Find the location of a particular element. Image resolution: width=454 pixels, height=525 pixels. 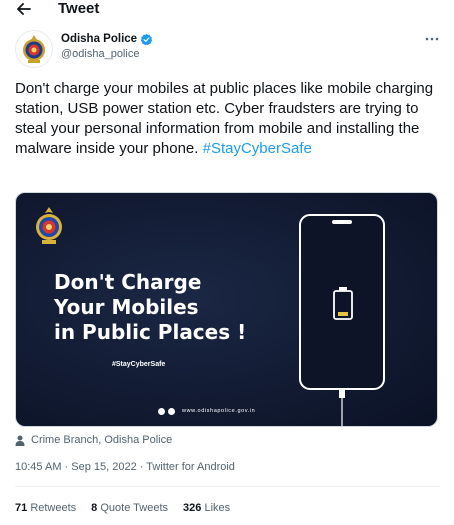

tweet-stats: 71 Retweets 8 Quote Tweets 326 Likes is located at coordinates (122, 508).